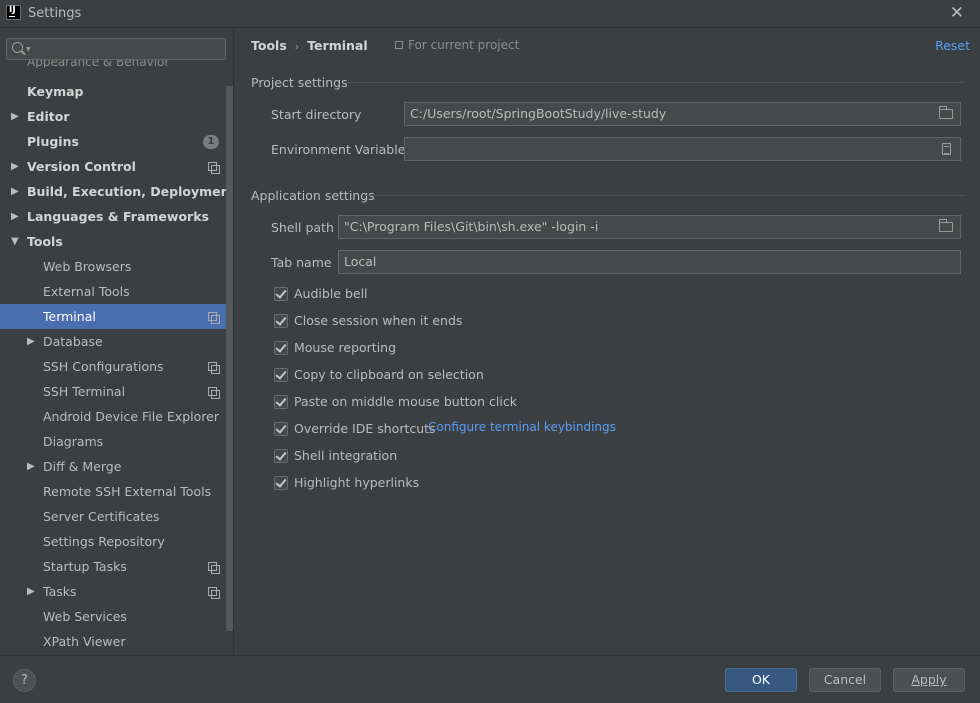  I want to click on sidebar-item-database: ▶ Database, so click(116, 341).